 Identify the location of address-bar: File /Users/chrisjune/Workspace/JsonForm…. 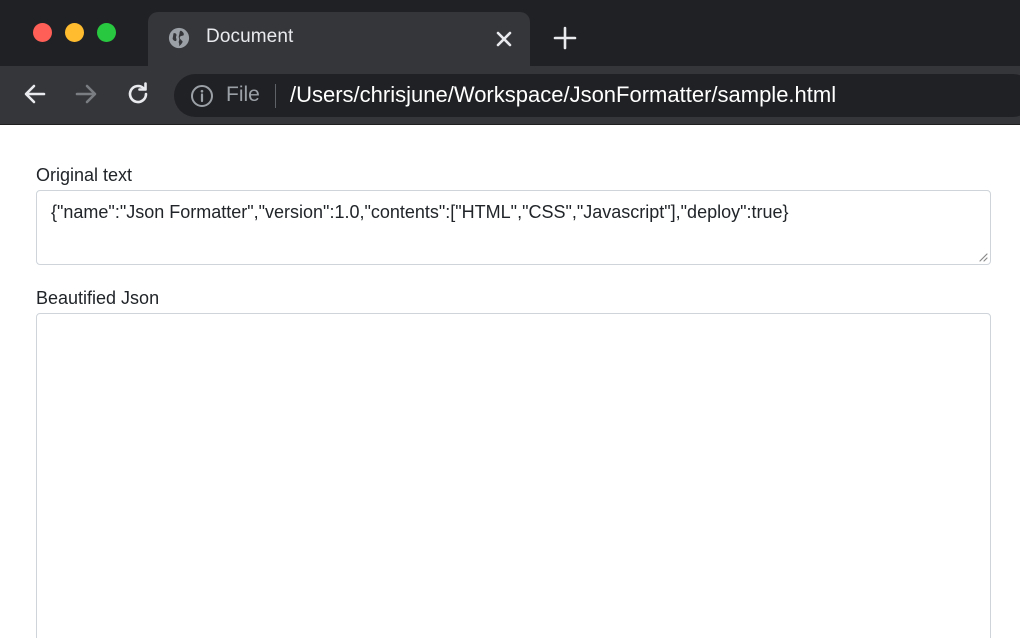
(597, 95).